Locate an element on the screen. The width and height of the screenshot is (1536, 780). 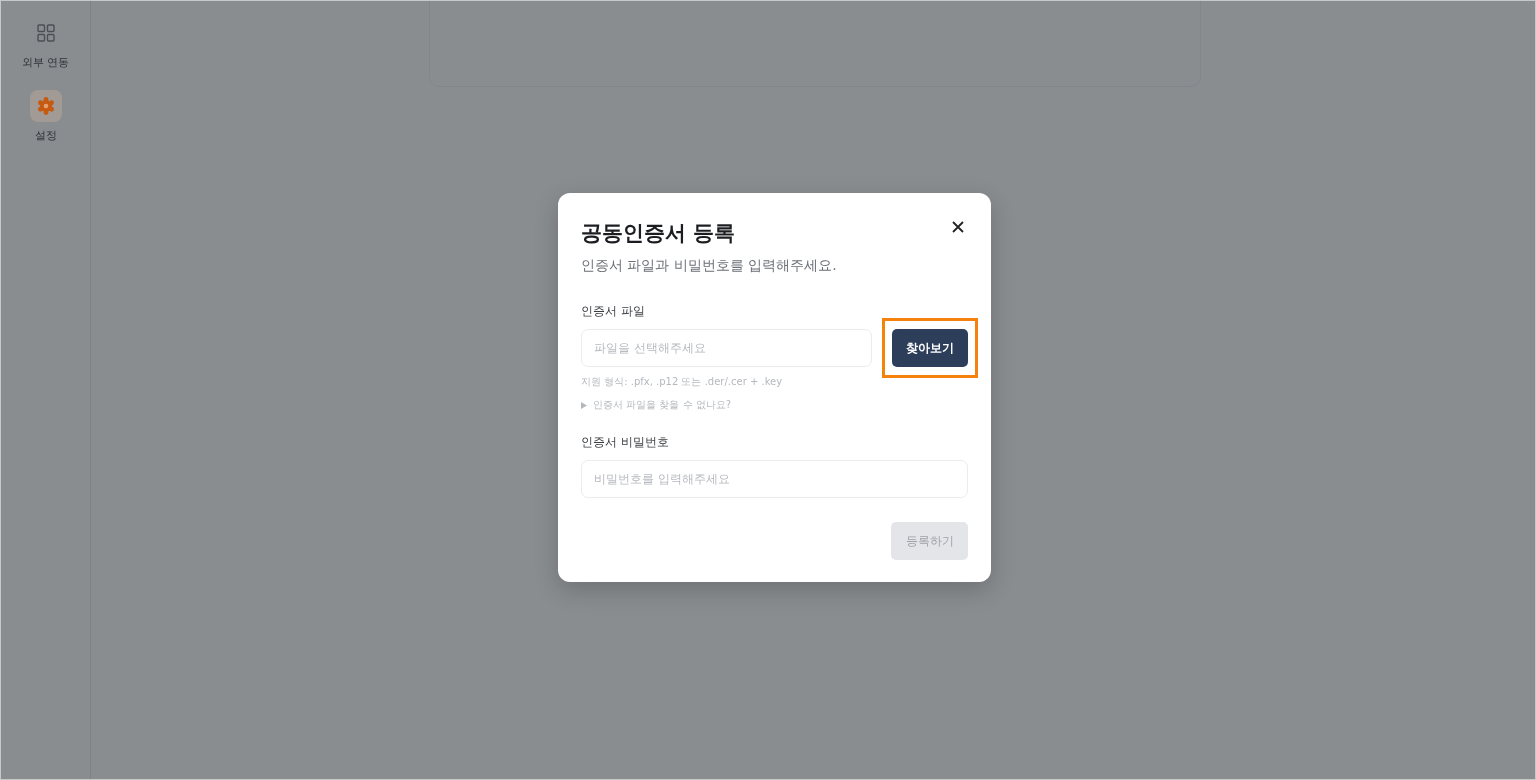
hint-text: 지원 형식: .pfx, .p12 또는 .der/.cer + .key is located at coordinates (682, 382).